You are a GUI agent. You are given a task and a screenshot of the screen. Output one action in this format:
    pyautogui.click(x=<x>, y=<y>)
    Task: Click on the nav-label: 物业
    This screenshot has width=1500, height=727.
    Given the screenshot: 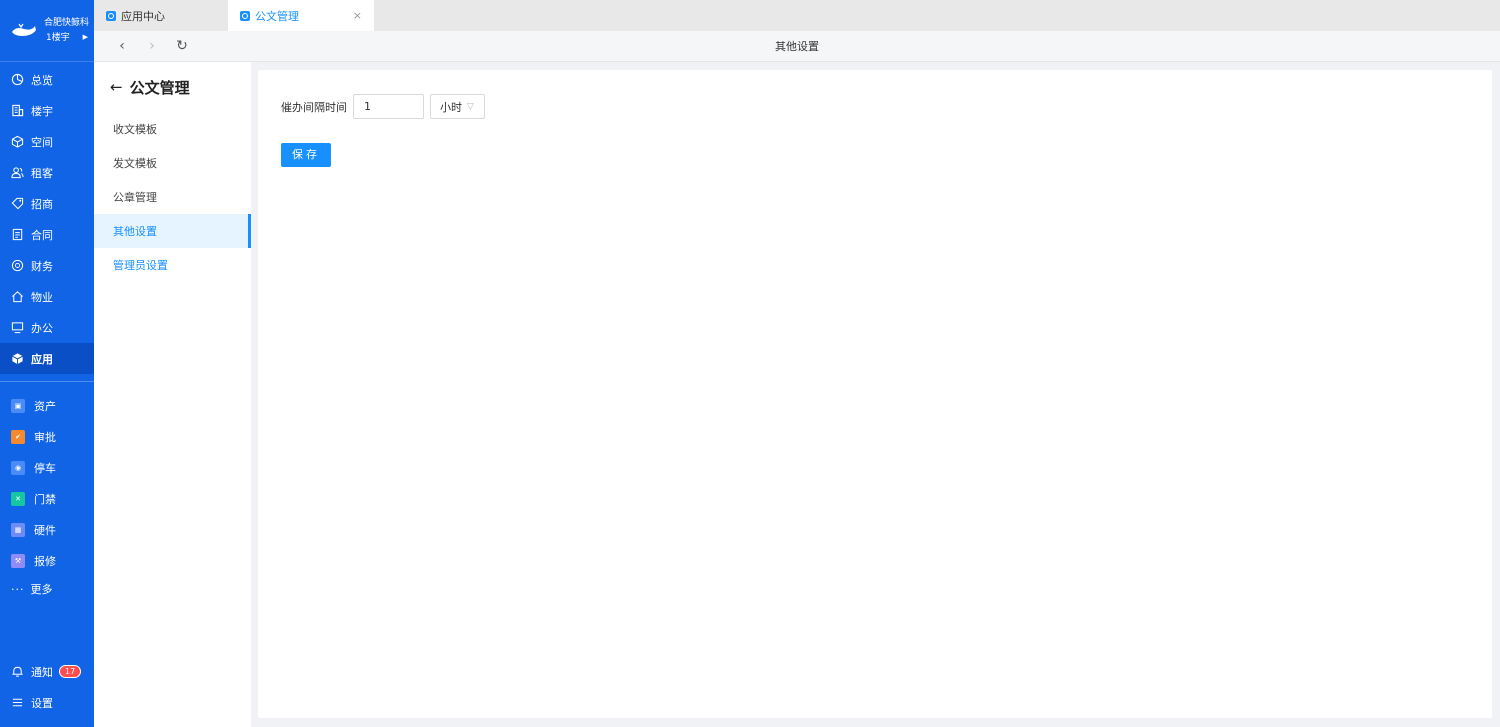 What is the action you would take?
    pyautogui.click(x=42, y=297)
    